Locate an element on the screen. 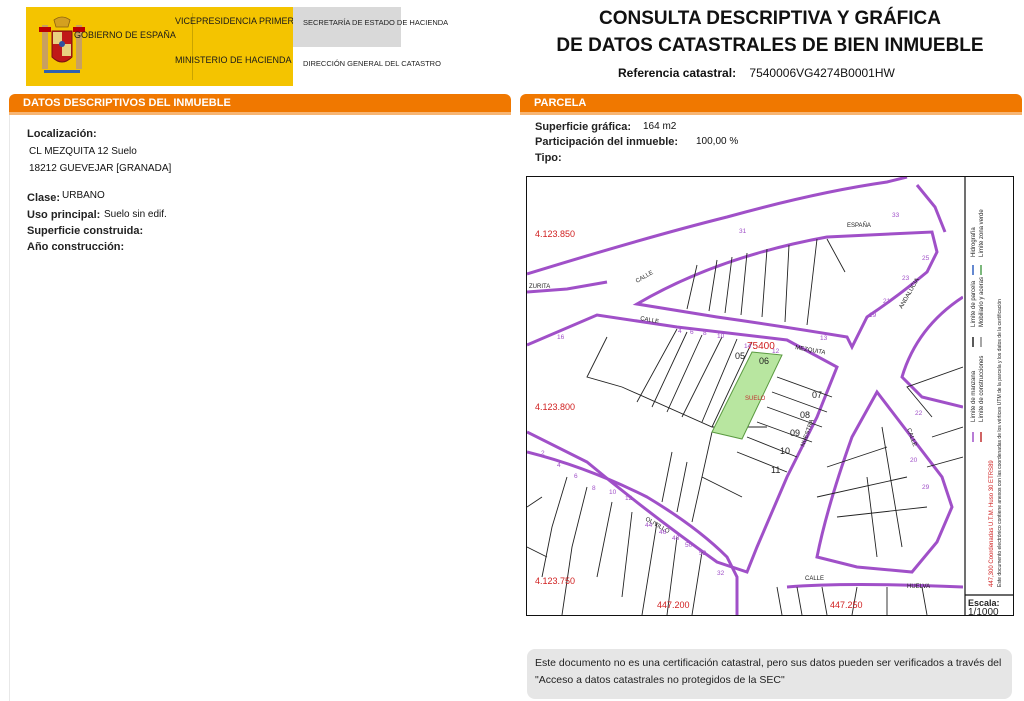 The image size is (1024, 701). block-number: 21 is located at coordinates (887, 301).